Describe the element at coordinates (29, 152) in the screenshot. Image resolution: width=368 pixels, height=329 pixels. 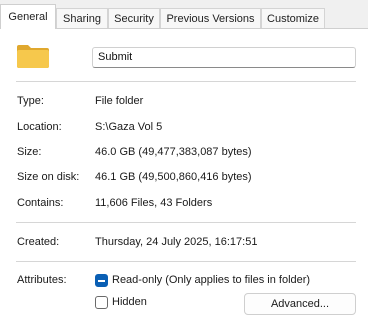
I see `size-label: Size:` at that location.